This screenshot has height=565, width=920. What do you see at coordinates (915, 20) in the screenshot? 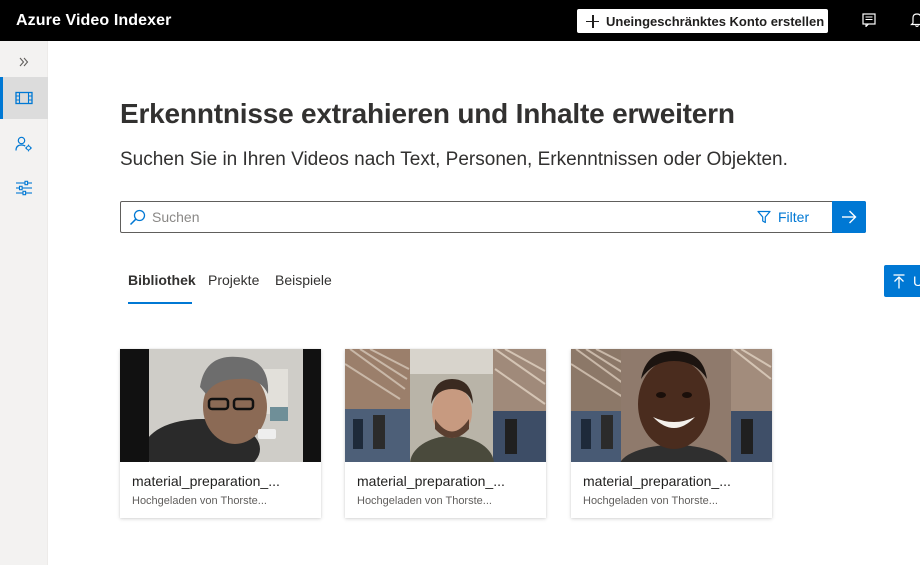
I see `bell-icon` at bounding box center [915, 20].